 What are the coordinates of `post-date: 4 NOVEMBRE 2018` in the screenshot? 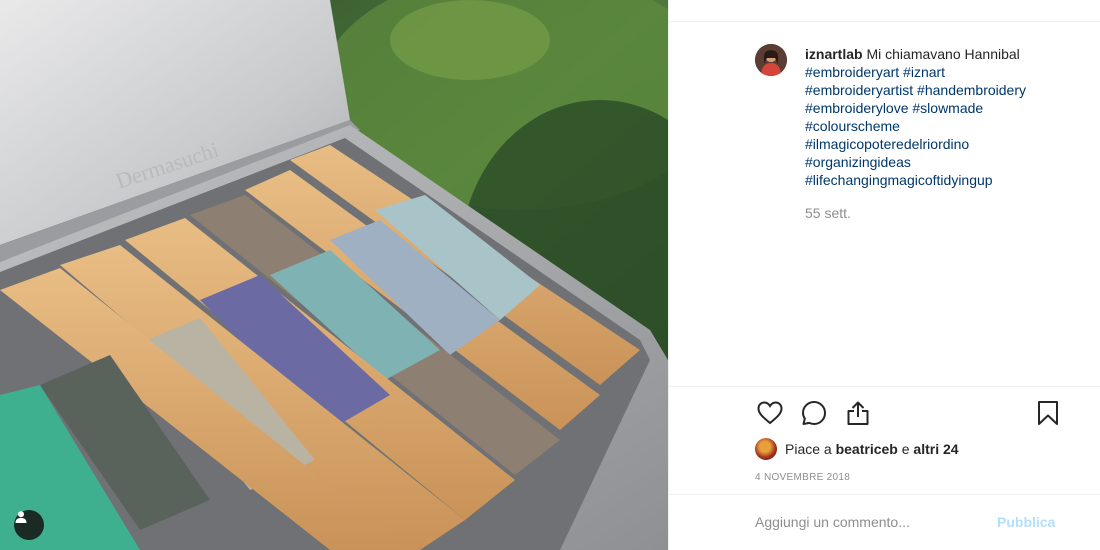 It's located at (802, 477).